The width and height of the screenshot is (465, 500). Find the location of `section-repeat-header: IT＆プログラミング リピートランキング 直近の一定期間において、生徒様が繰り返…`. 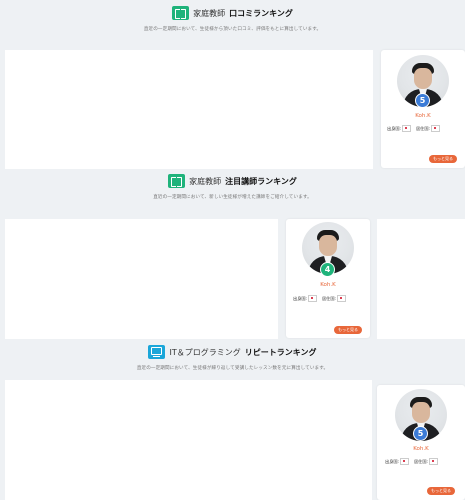

section-repeat-header: IT＆プログラミング リピートランキング 直近の一定期間において、生徒様が繰り返… is located at coordinates (232, 358).